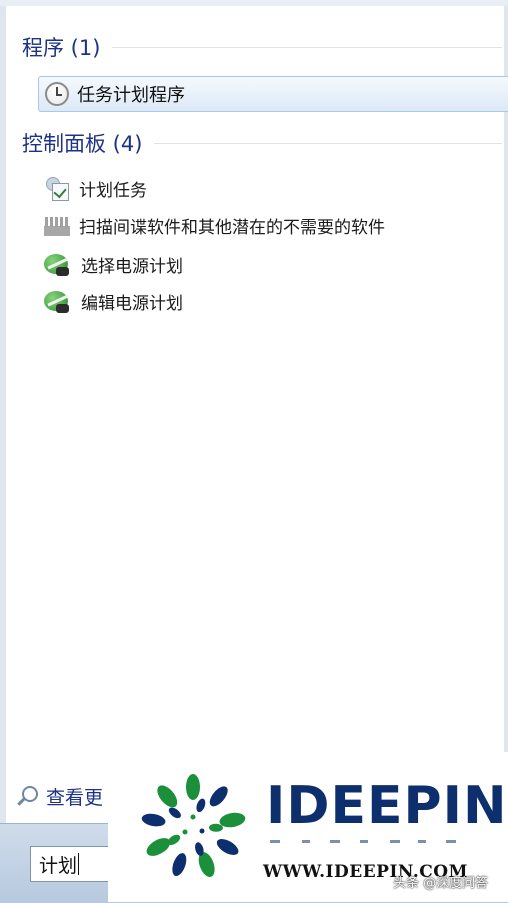 The image size is (508, 903). I want to click on see-more-results-link: 查看更, so click(59, 796).